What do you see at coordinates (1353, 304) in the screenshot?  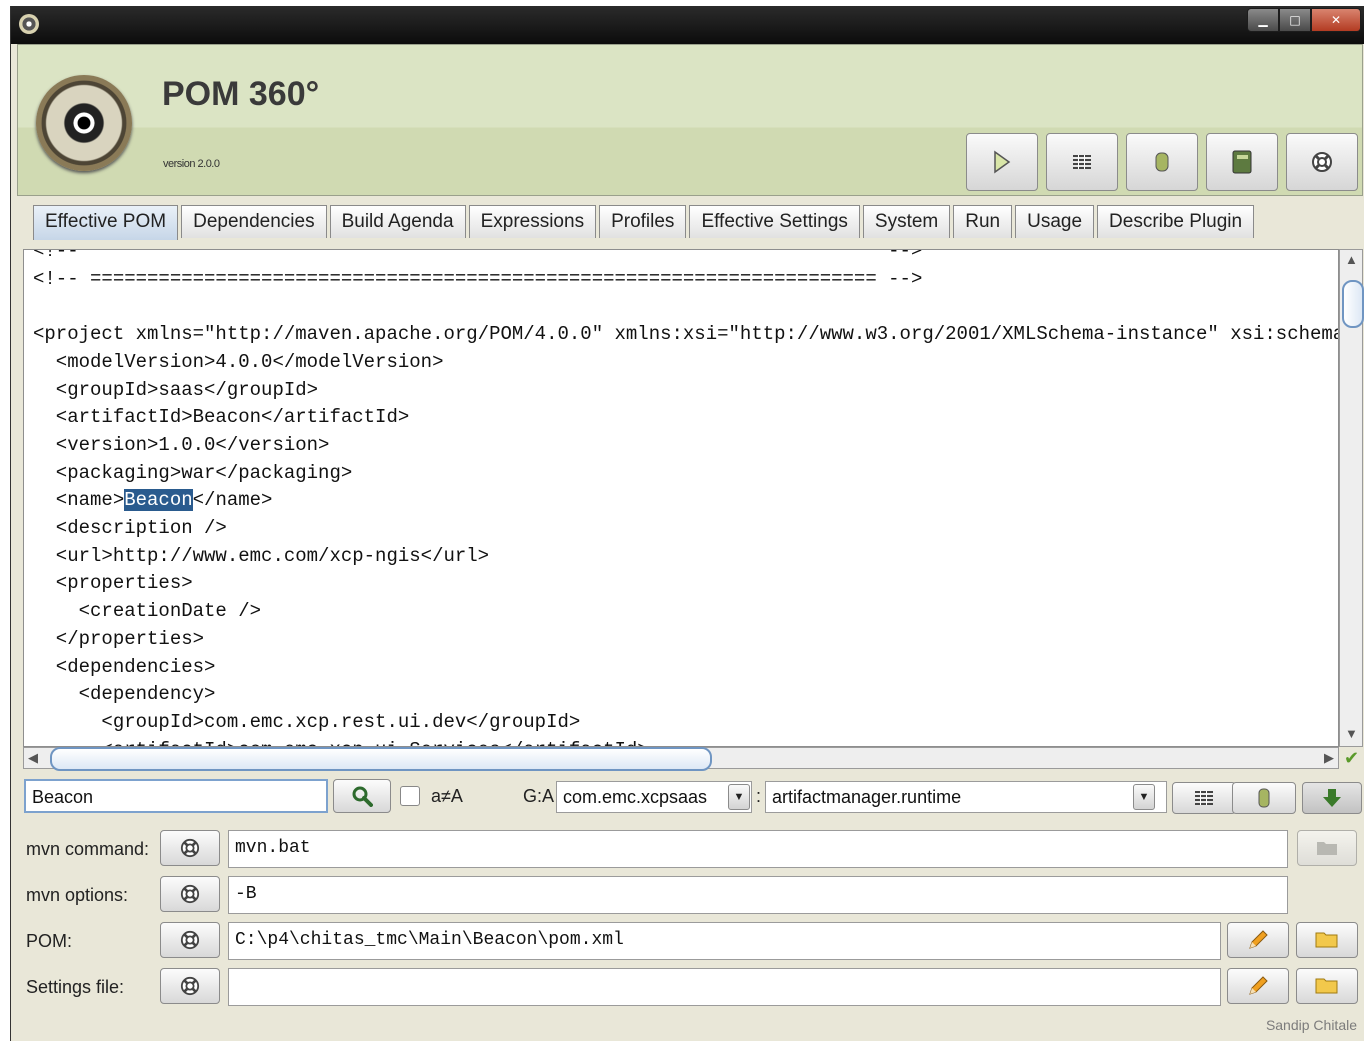 I see `vertical-scroll-thumb` at bounding box center [1353, 304].